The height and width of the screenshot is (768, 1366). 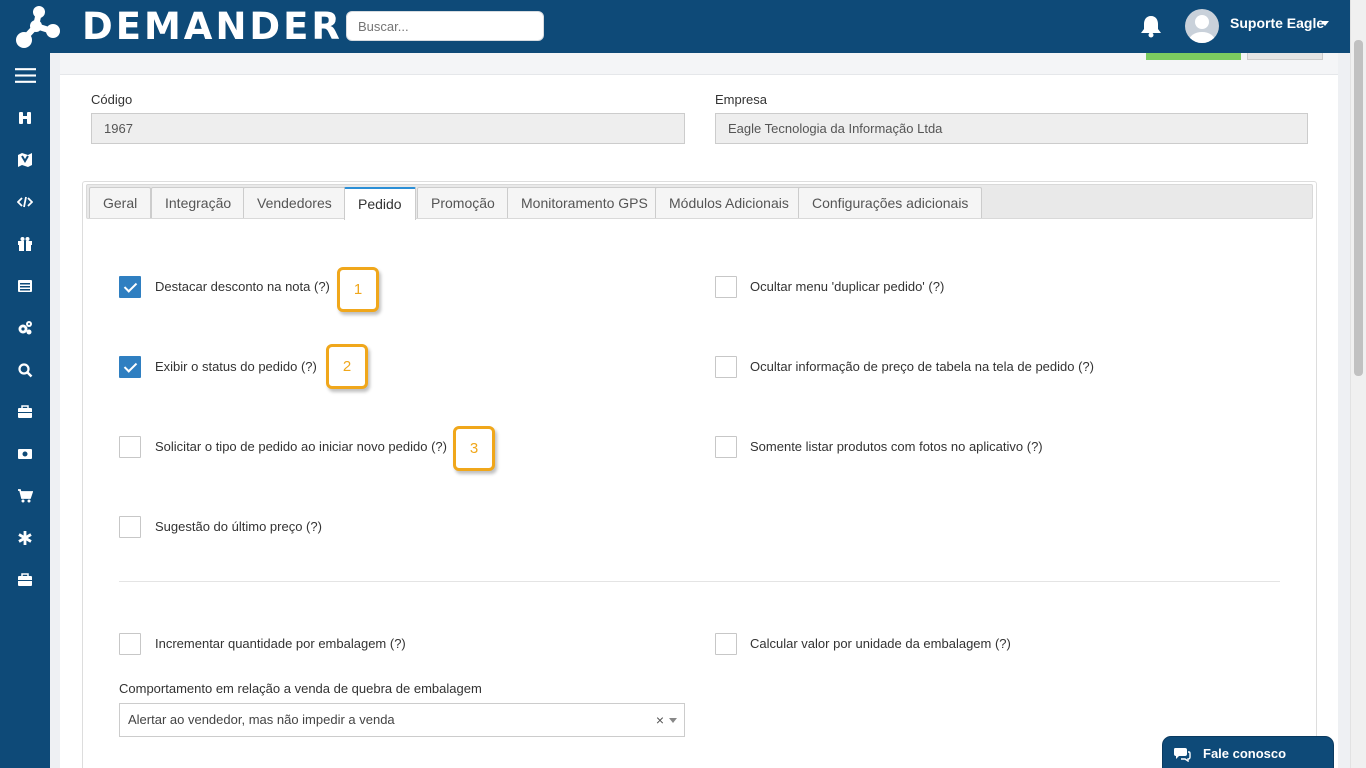 What do you see at coordinates (1182, 755) in the screenshot?
I see `chat-icon` at bounding box center [1182, 755].